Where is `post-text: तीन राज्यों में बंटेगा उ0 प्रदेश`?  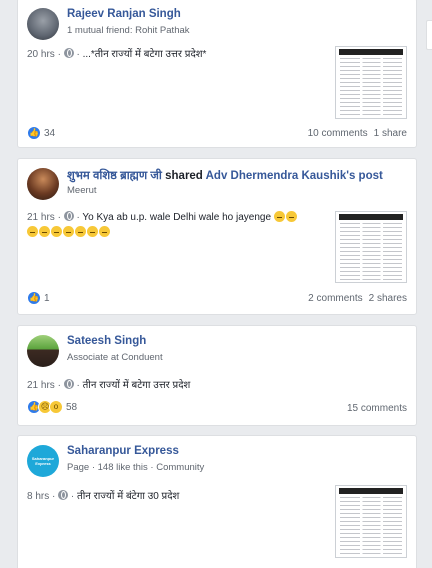
post-text: तीन राज्यों में बंटेगा उ0 प्रदेश is located at coordinates (128, 496).